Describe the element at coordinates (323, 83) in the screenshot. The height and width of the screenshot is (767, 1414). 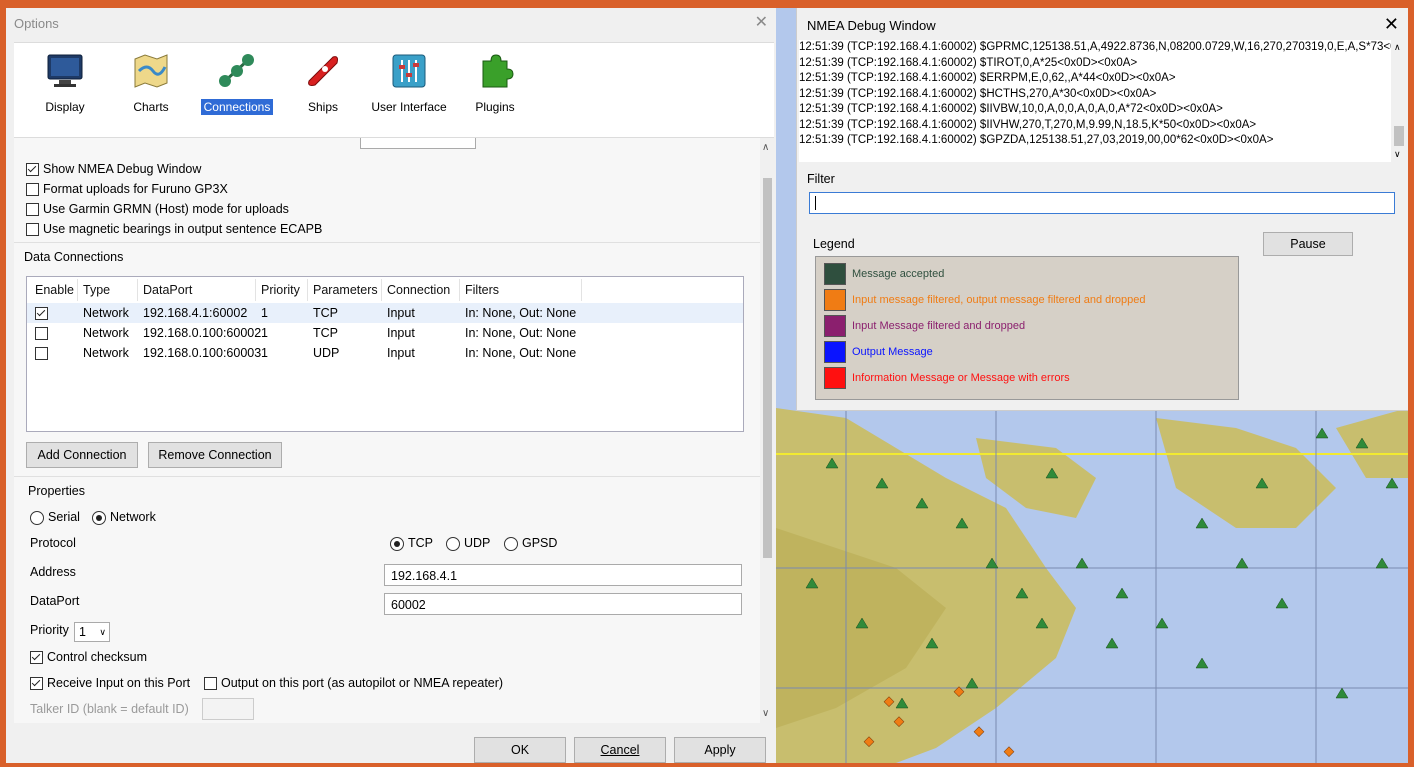
I see `tab-ships: Ships` at that location.